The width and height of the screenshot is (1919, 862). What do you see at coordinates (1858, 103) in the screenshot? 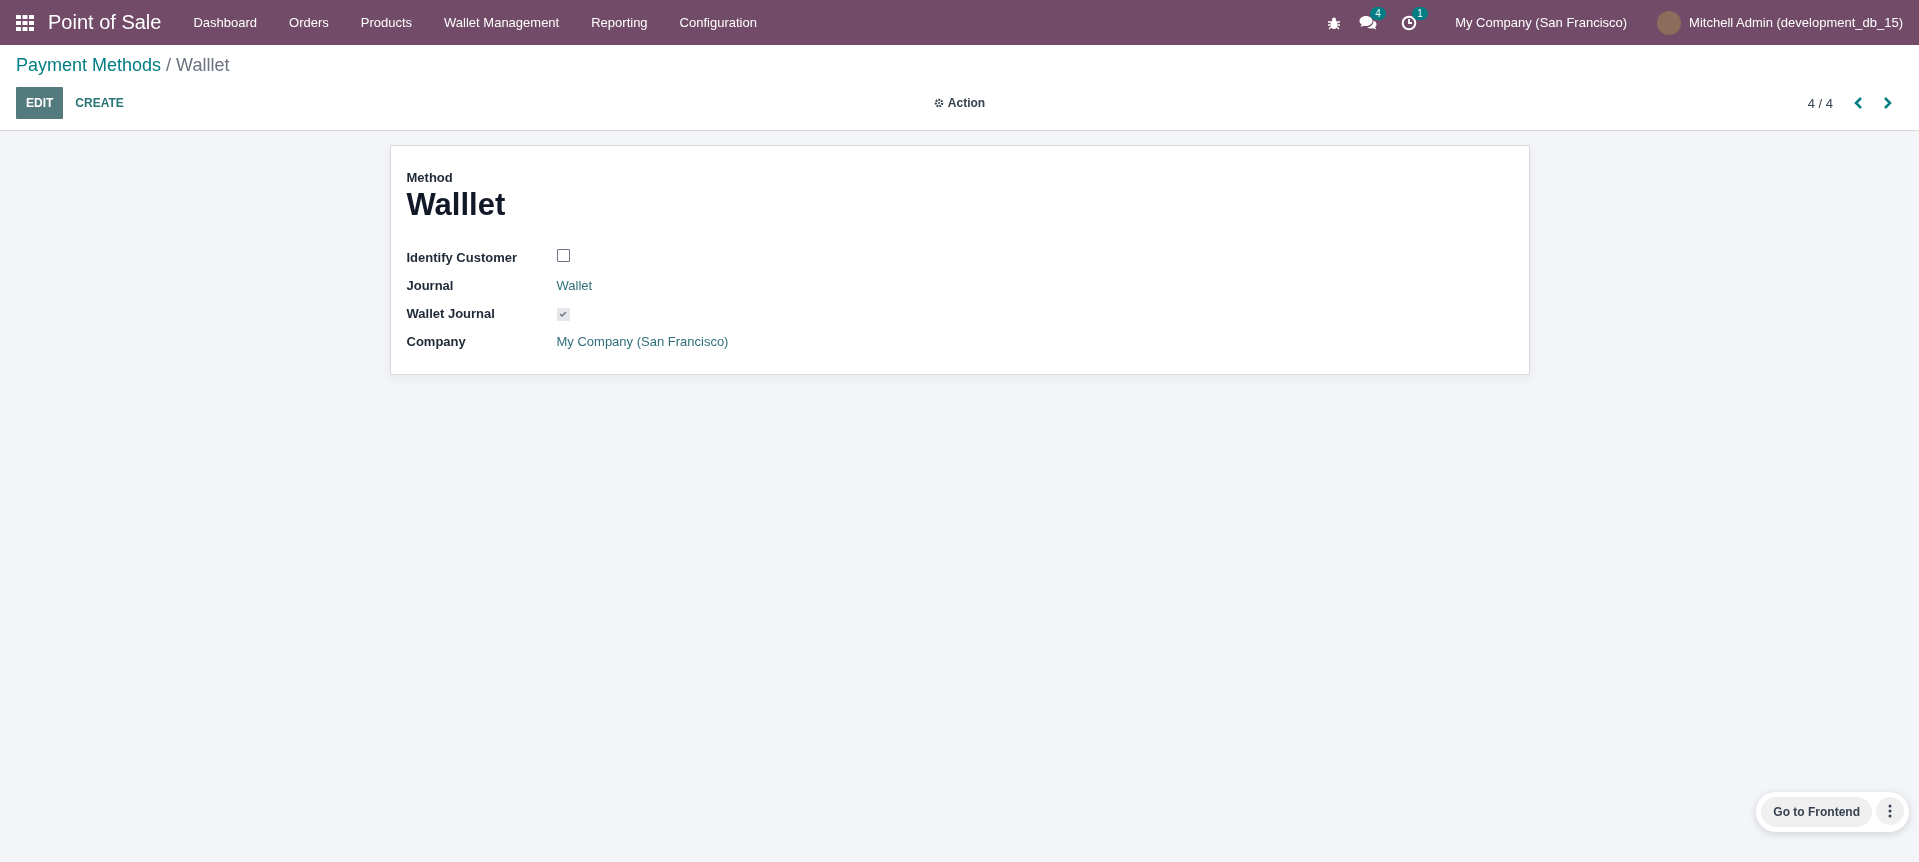
I see `previous-icon` at bounding box center [1858, 103].